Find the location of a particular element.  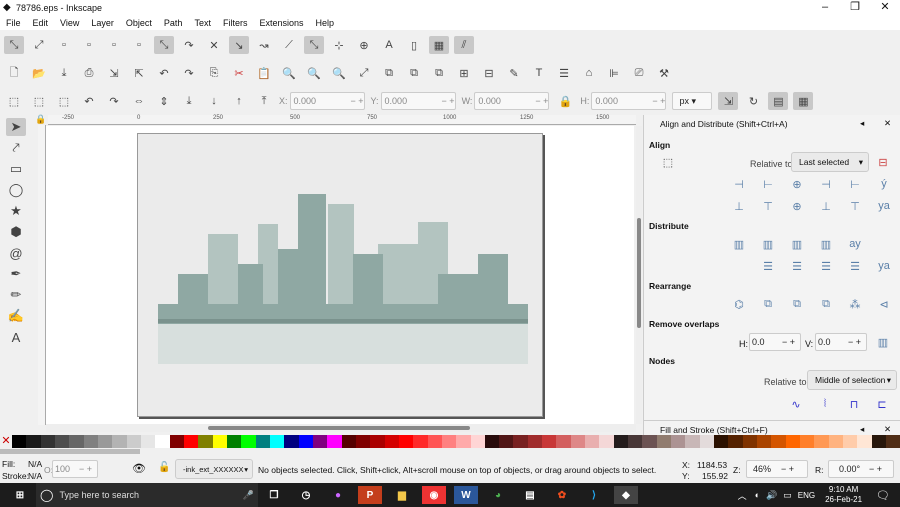

unit-select: px ▾ is located at coordinates (692, 101).